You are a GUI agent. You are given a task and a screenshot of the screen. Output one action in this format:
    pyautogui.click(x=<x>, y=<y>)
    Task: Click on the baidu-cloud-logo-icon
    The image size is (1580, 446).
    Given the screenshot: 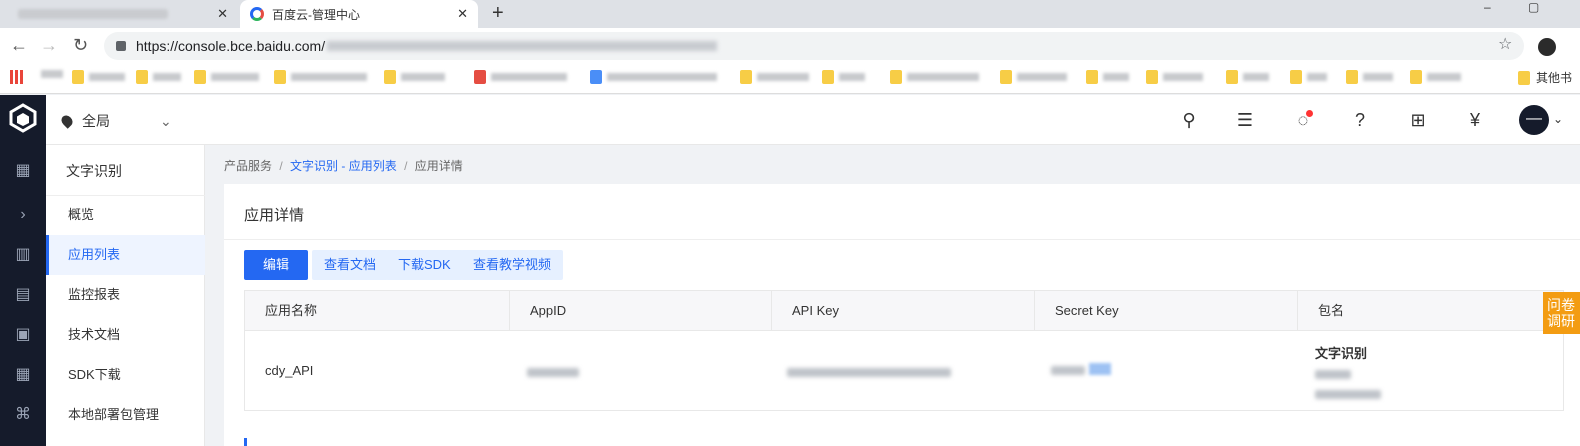 What is the action you would take?
    pyautogui.click(x=23, y=118)
    